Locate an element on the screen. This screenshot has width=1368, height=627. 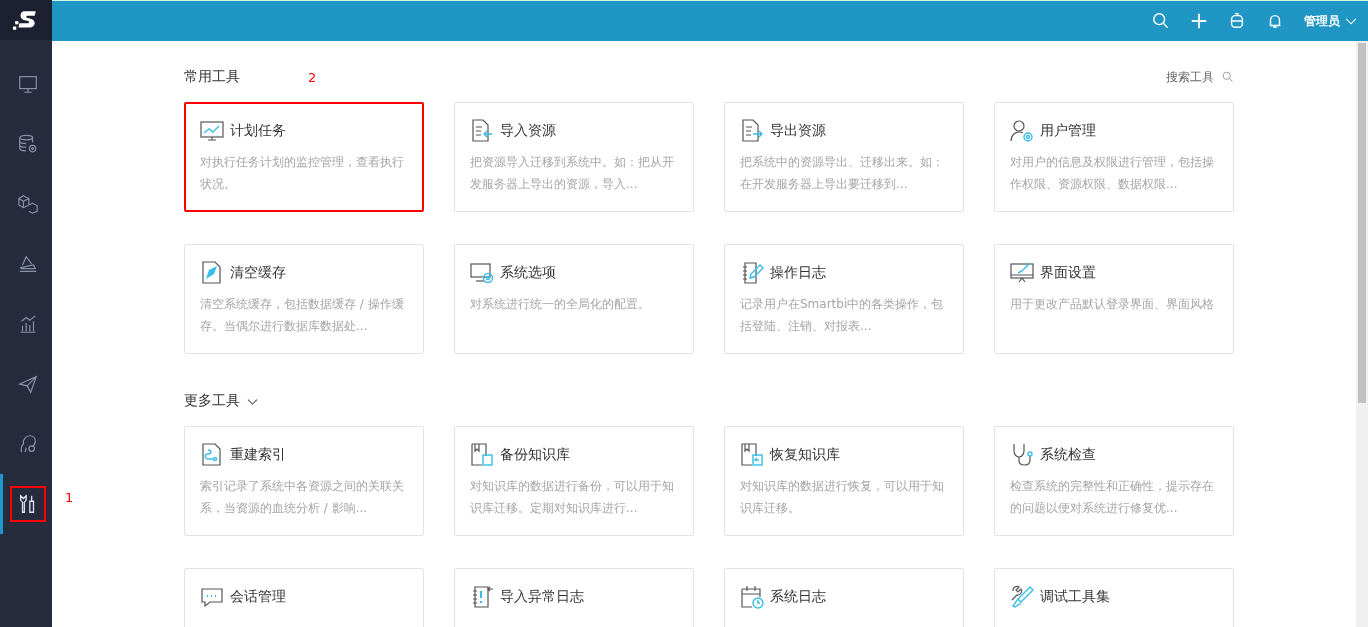
tool-title: 系统检查 is located at coordinates (1068, 455).